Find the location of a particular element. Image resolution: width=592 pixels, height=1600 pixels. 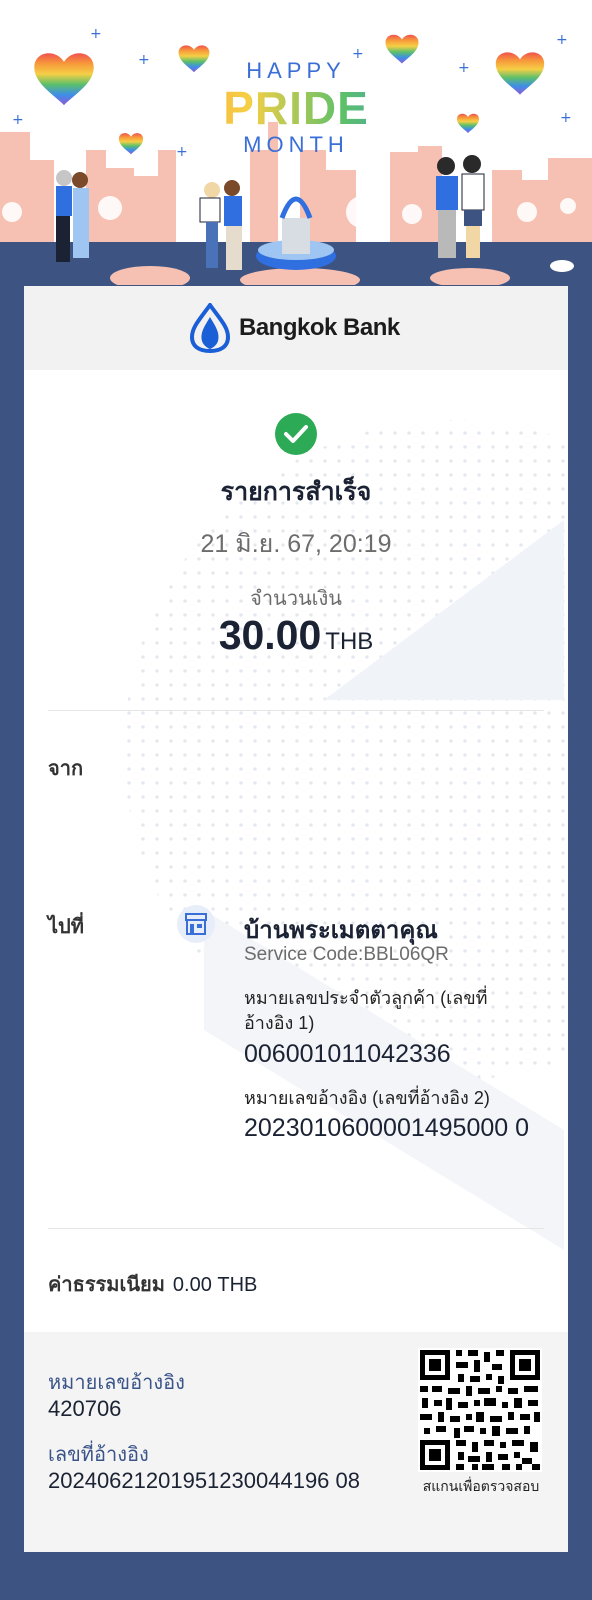

transaction-ref-label: เลขที่อ้างอิง is located at coordinates (98, 1455).